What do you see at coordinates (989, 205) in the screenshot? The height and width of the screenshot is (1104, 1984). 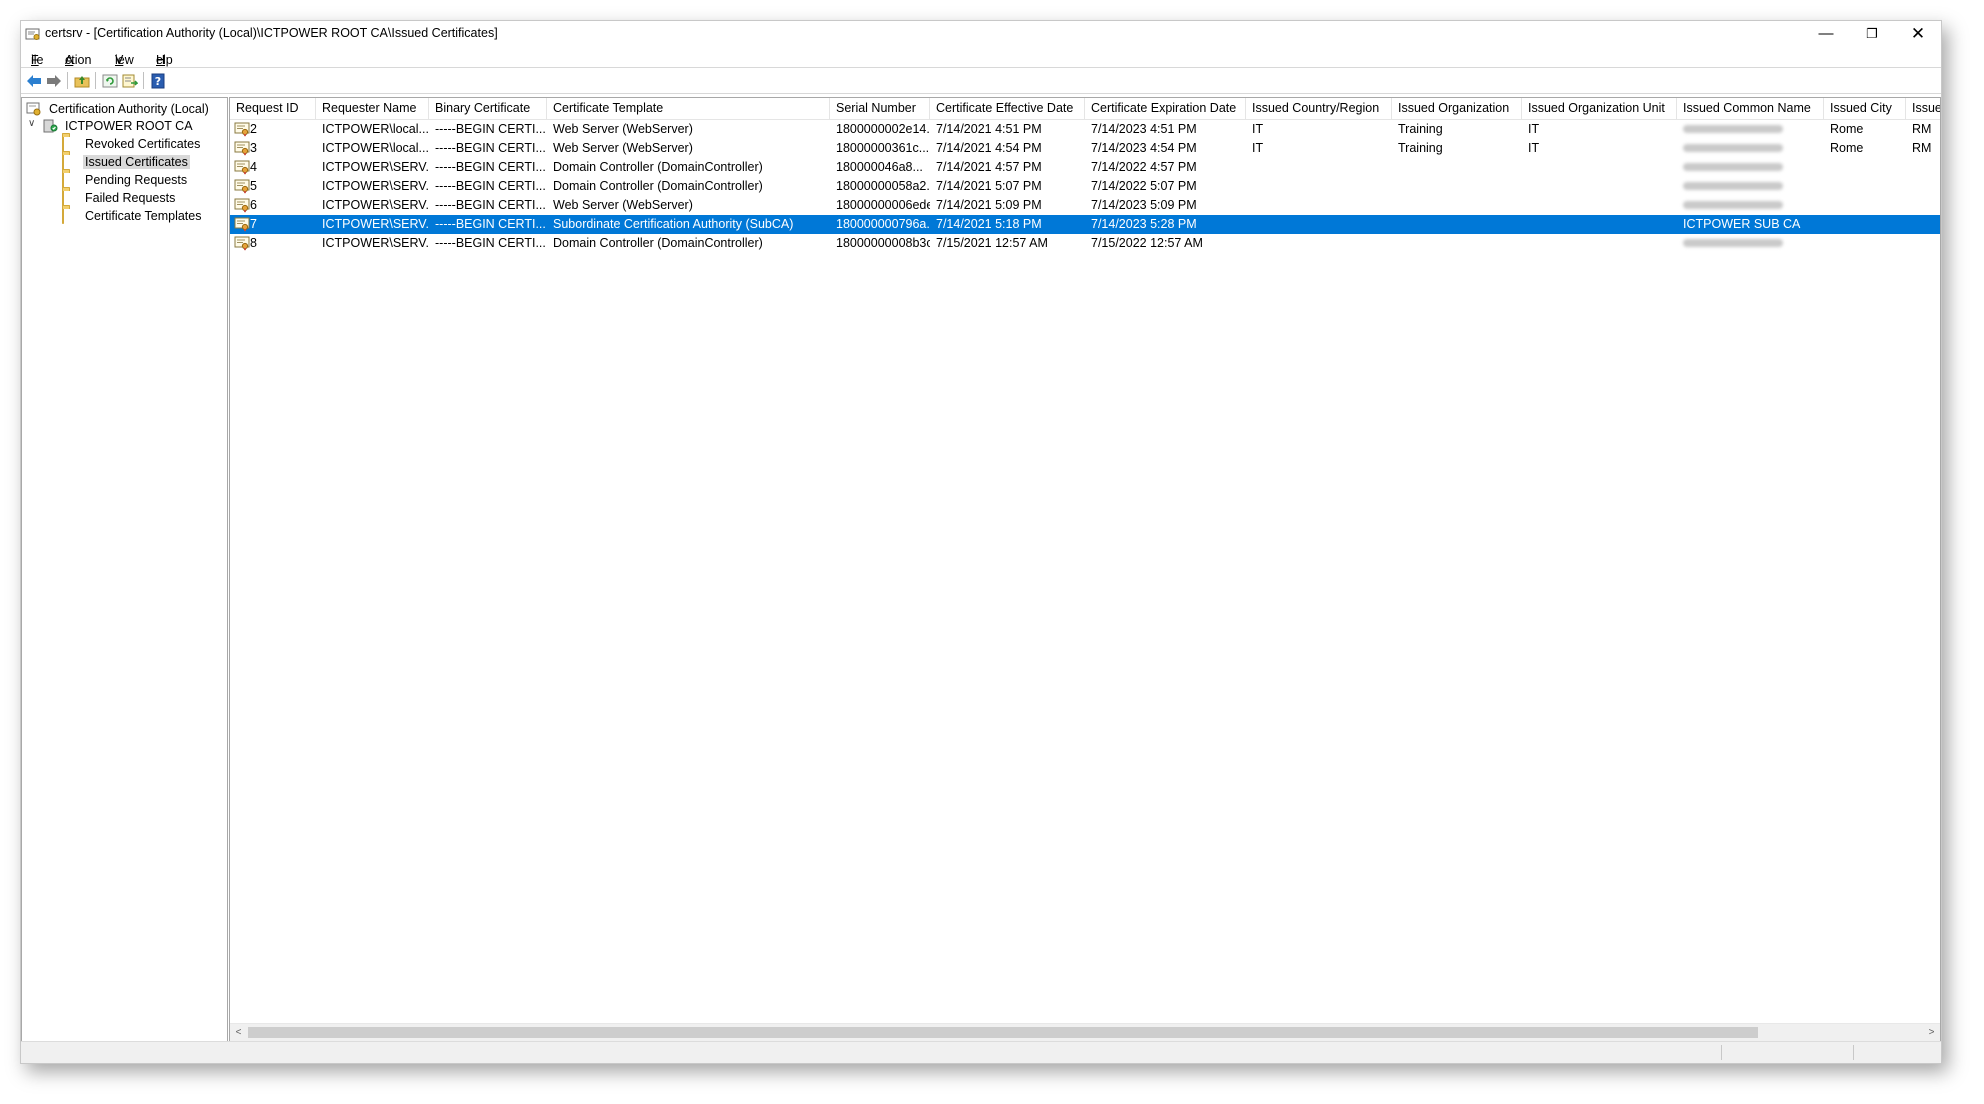 I see `cell-effective-date: 7/14/2021 5:09 PM` at bounding box center [989, 205].